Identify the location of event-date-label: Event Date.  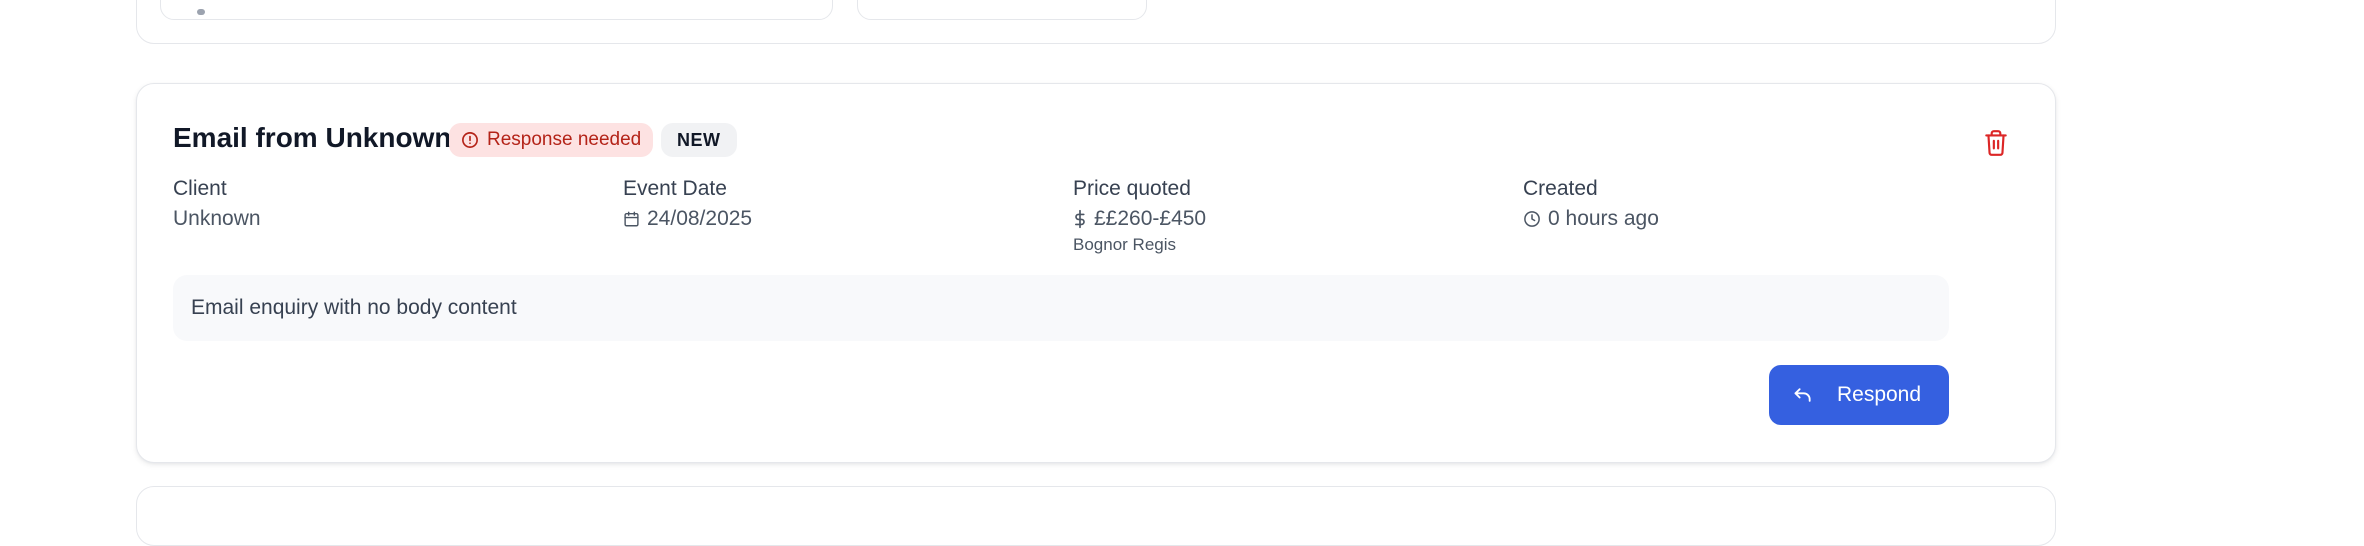
(675, 188).